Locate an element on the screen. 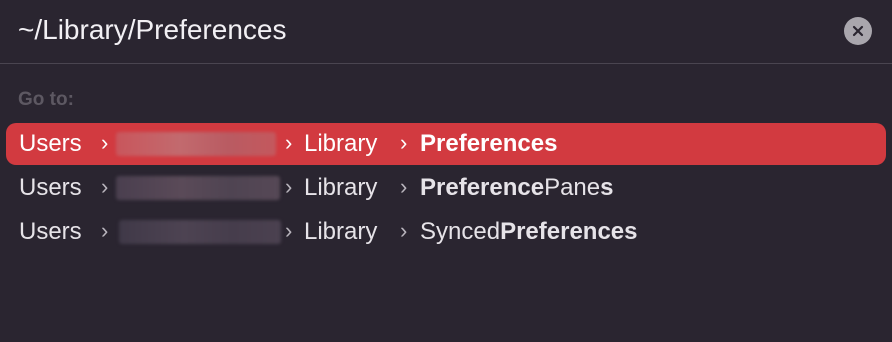 The image size is (892, 342). path-input is located at coordinates (418, 30).